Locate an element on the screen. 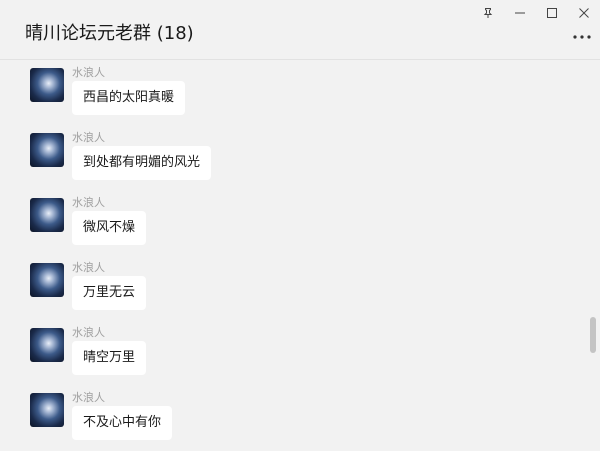 This screenshot has height=451, width=600. message-item: 水浪人 不及心中有你 is located at coordinates (300, 416).